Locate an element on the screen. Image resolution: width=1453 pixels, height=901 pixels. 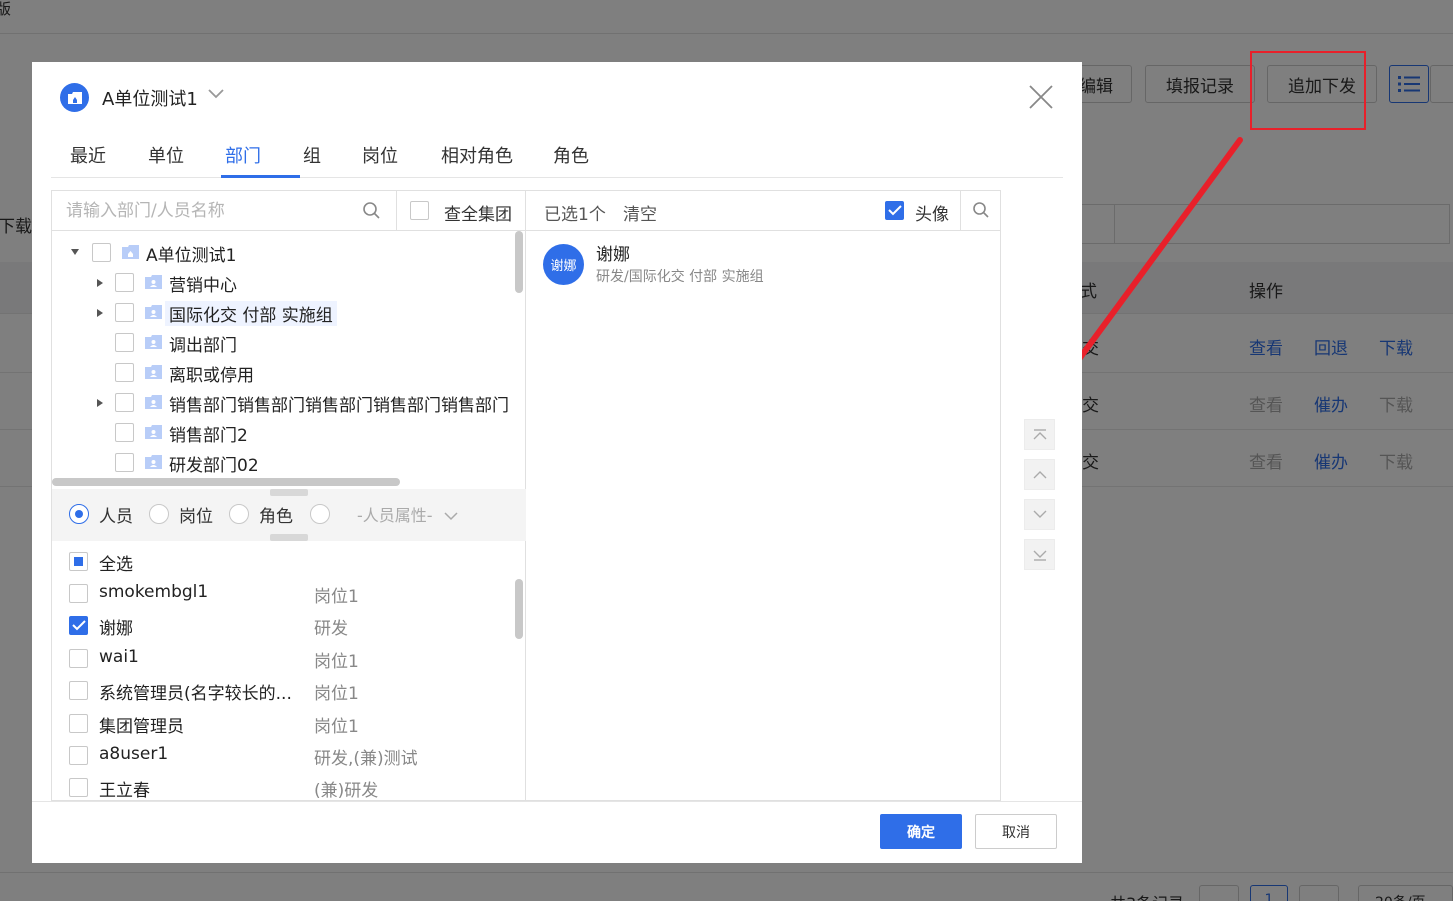
person-post: 岗位1 is located at coordinates (336, 662).